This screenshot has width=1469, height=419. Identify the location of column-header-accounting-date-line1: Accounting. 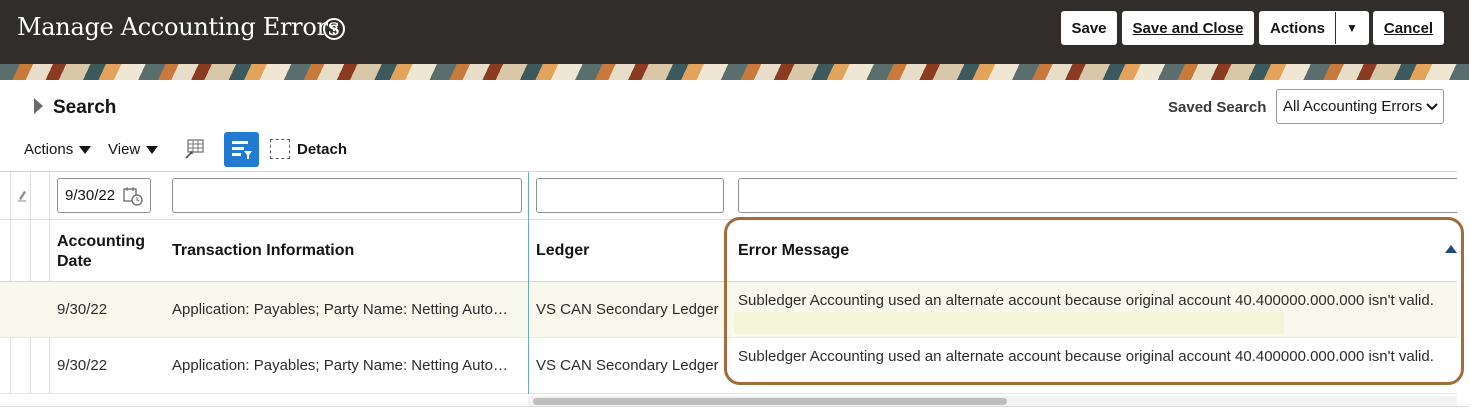
(101, 241).